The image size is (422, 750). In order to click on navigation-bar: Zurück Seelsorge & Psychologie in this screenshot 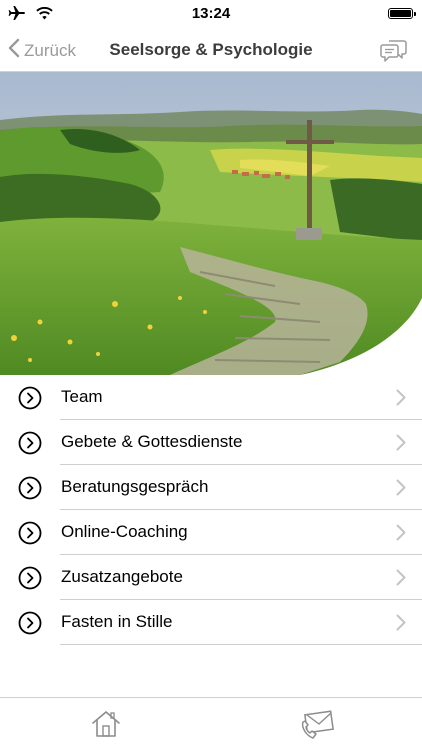, I will do `click(211, 50)`.